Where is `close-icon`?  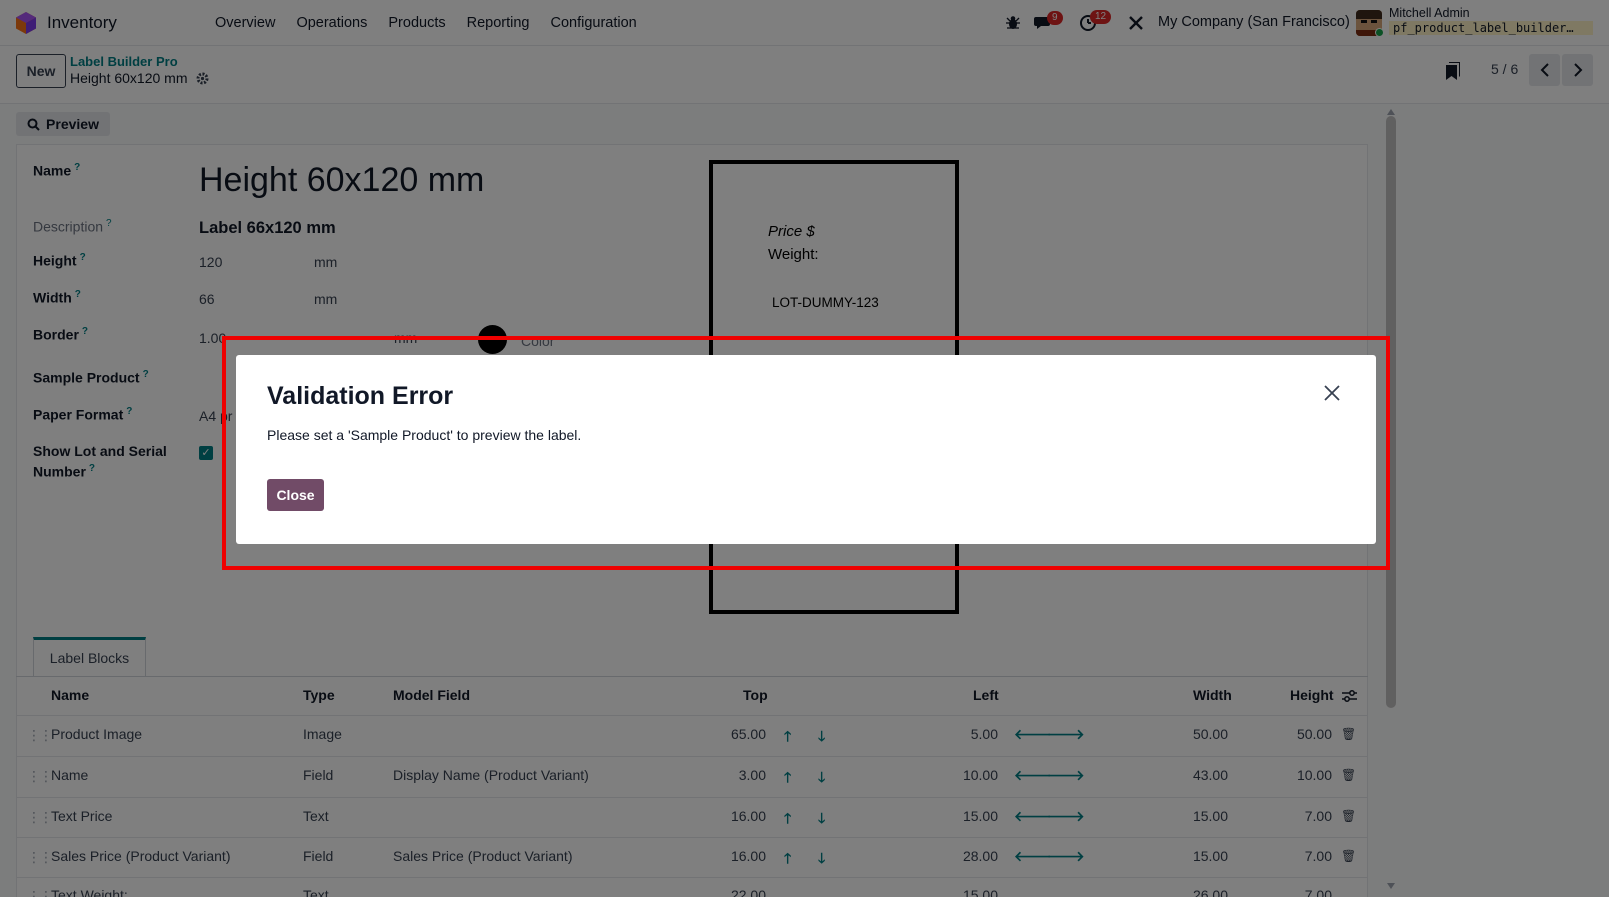 close-icon is located at coordinates (1332, 393).